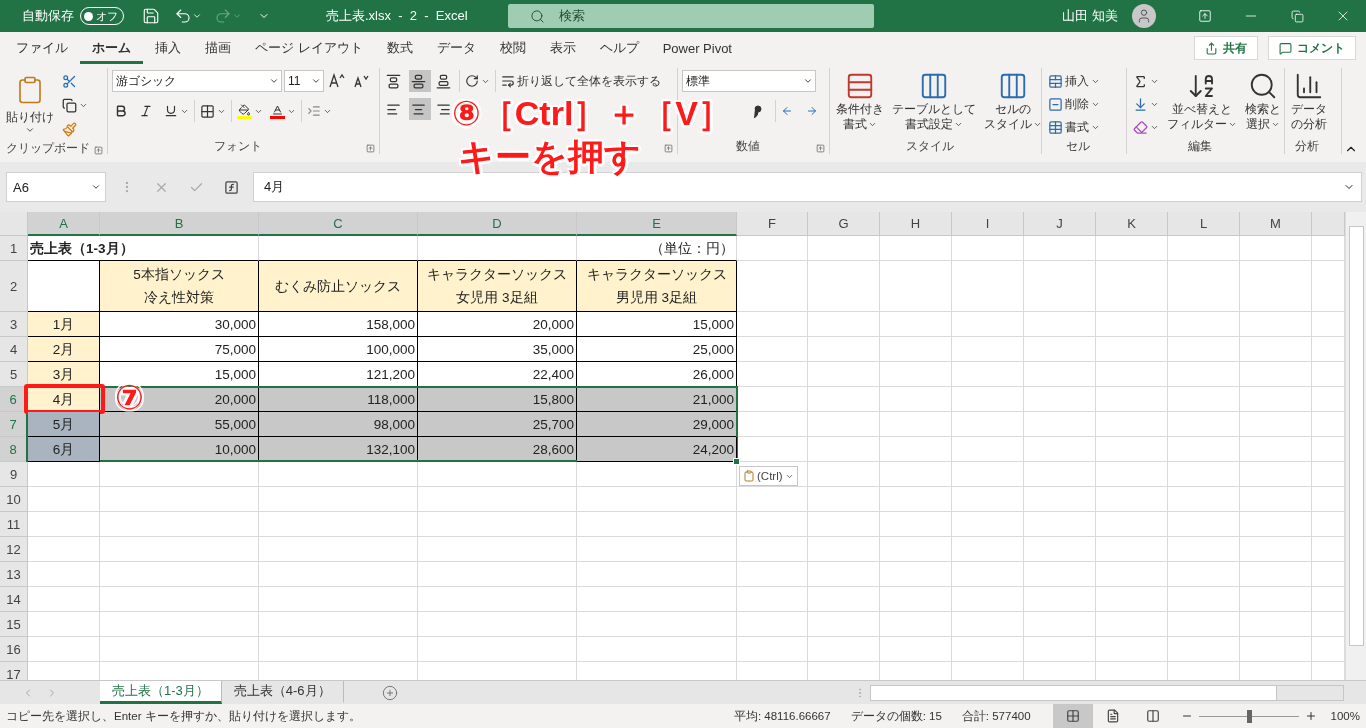 The width and height of the screenshot is (1366, 728). What do you see at coordinates (1072, 716) in the screenshot?
I see `normal-view-icon` at bounding box center [1072, 716].